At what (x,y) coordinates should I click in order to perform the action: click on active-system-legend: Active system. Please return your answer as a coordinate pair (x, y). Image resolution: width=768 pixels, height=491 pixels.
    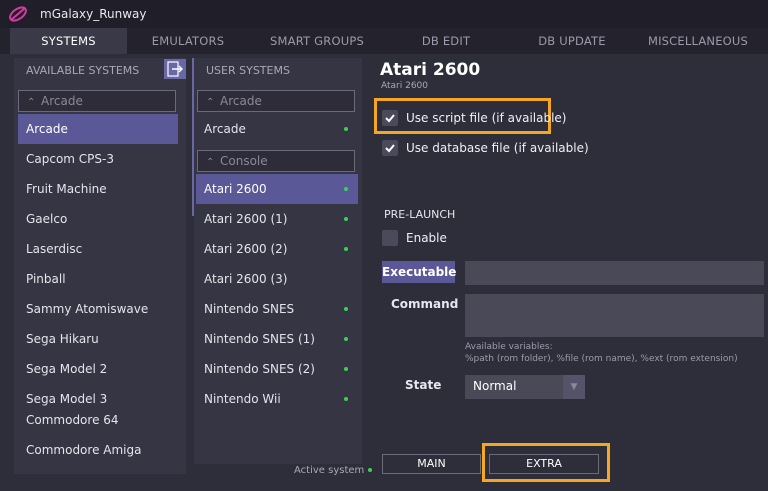
    Looking at the image, I should click on (333, 470).